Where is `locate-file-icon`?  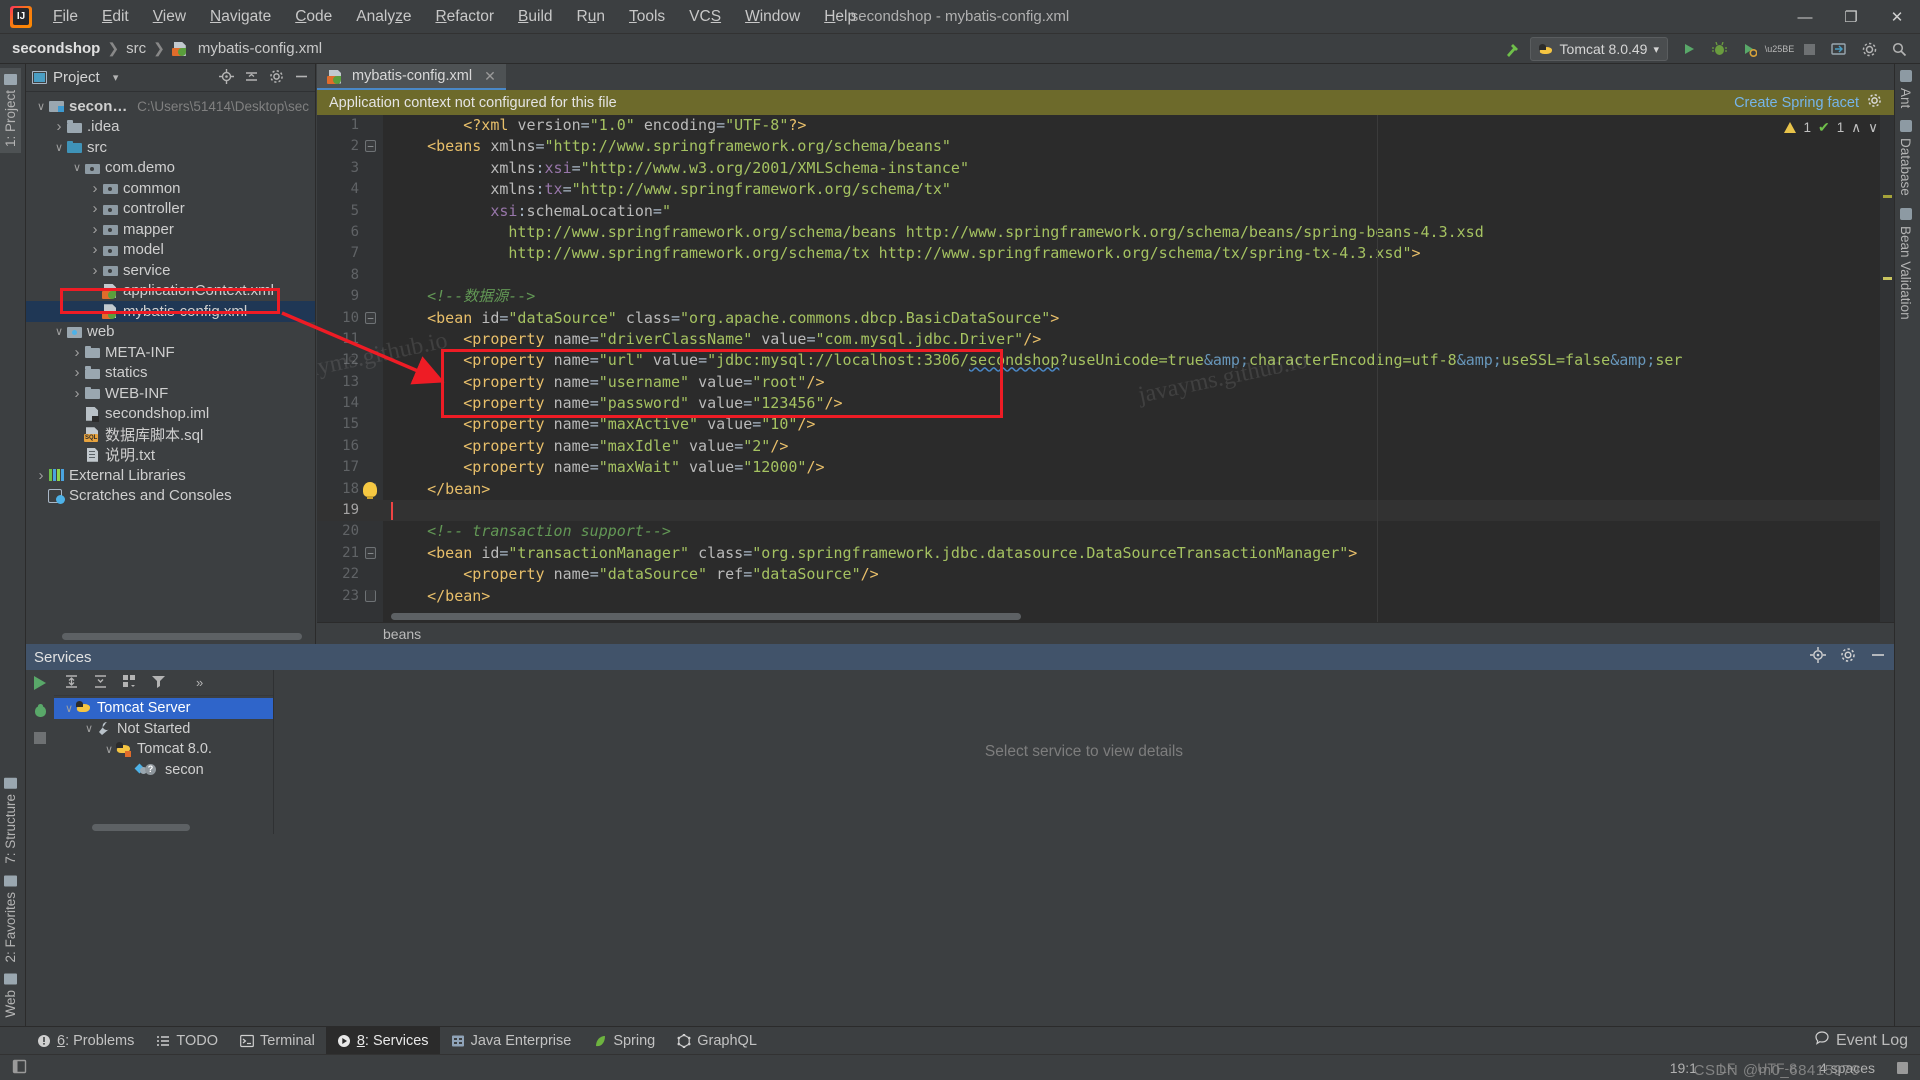 locate-file-icon is located at coordinates (226, 77).